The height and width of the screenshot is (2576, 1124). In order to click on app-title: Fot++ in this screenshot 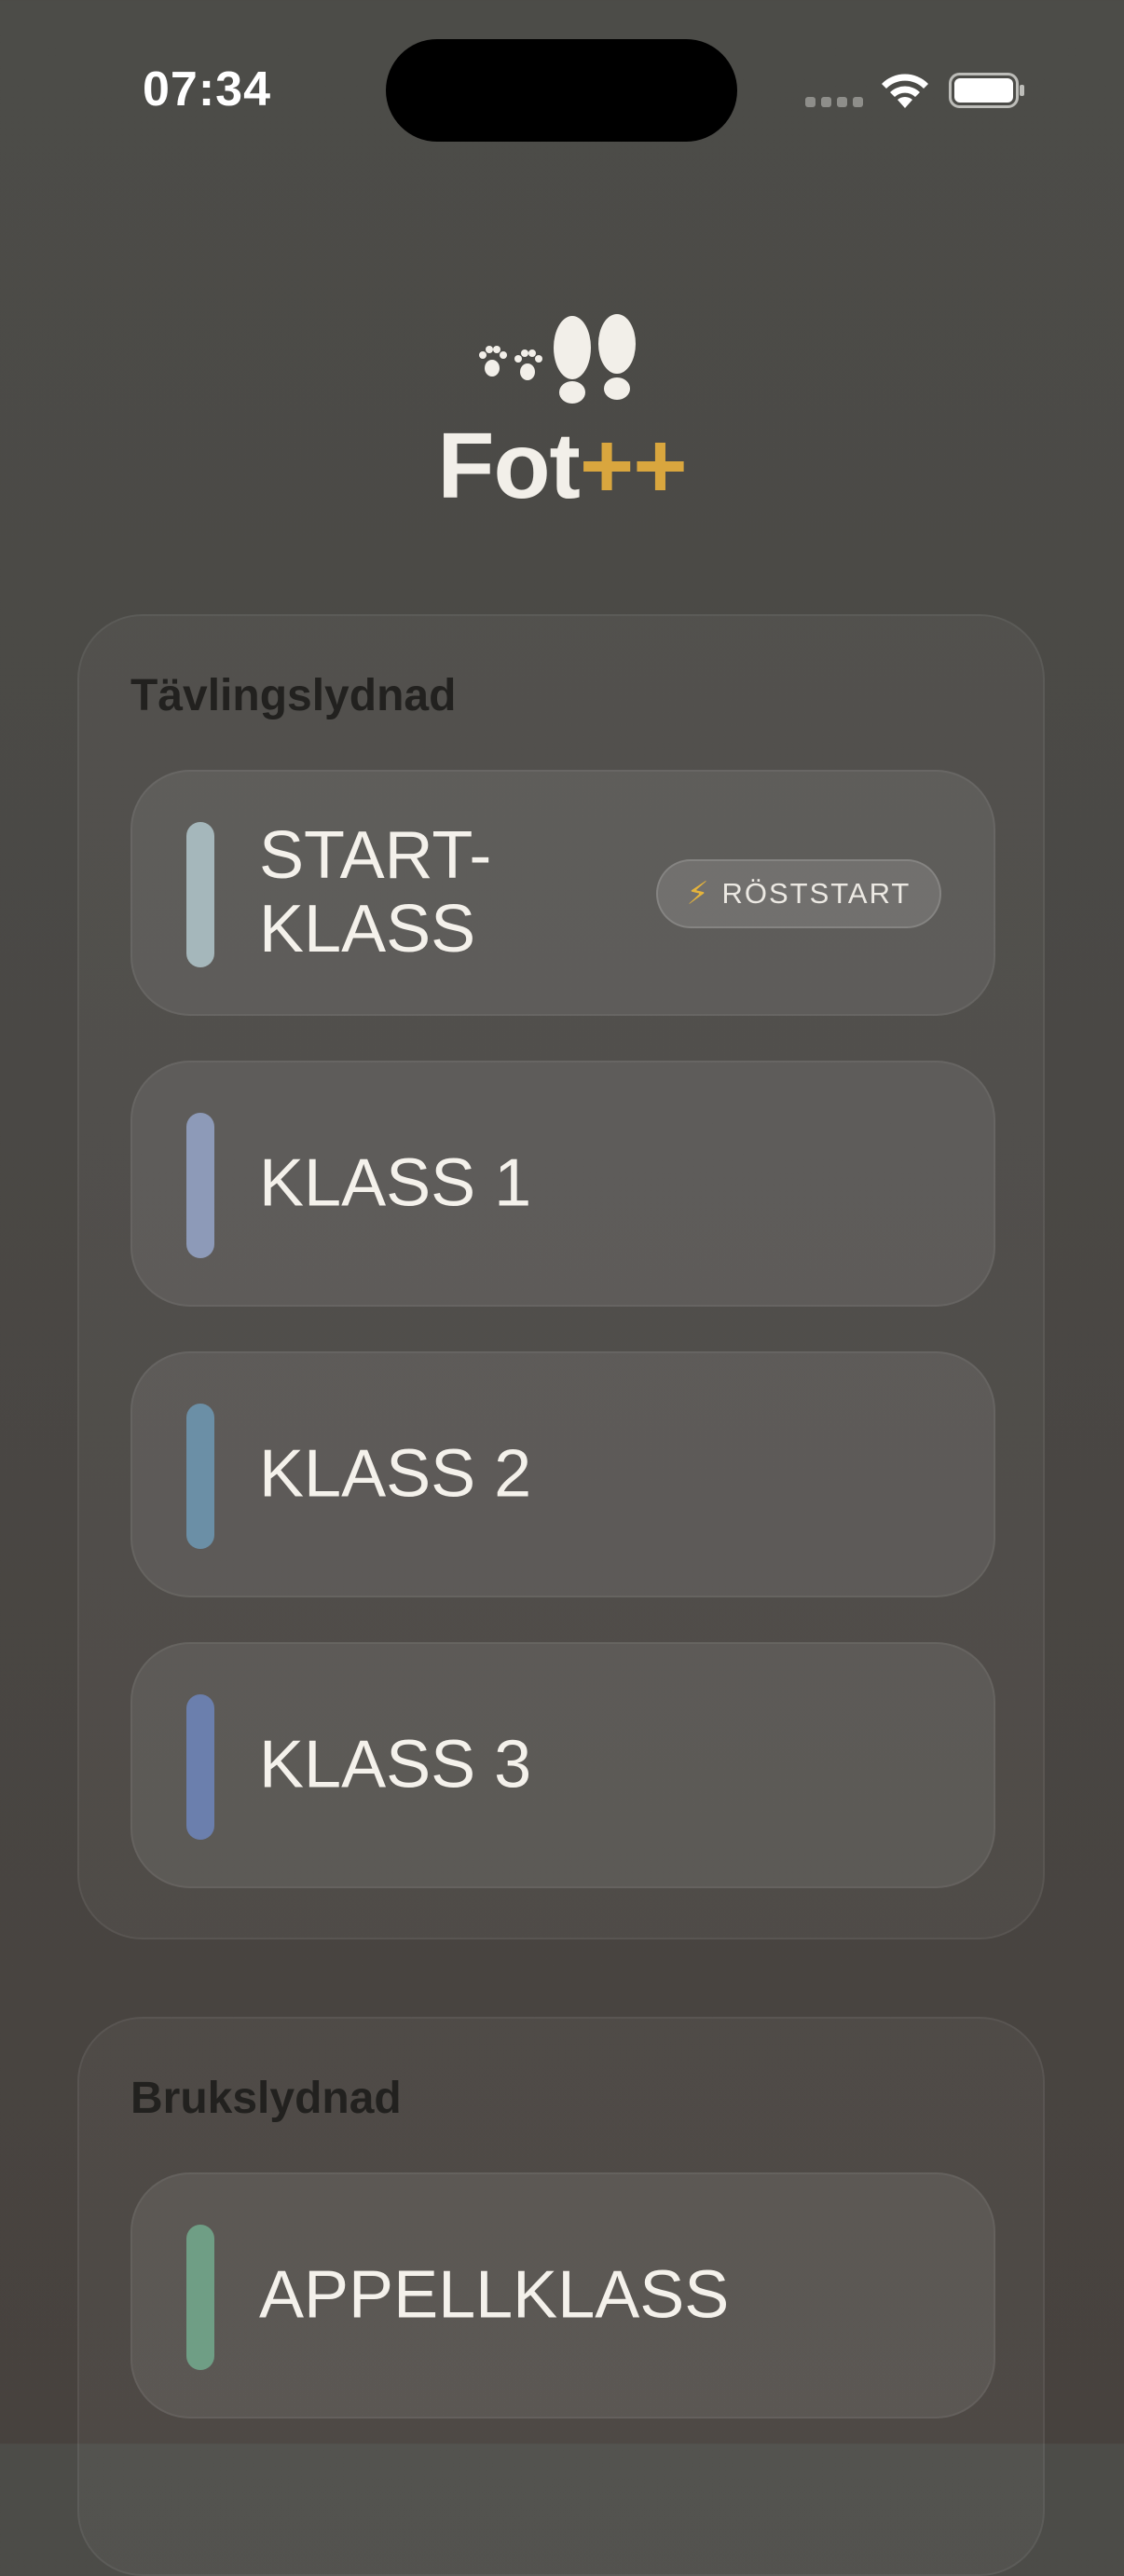, I will do `click(562, 466)`.